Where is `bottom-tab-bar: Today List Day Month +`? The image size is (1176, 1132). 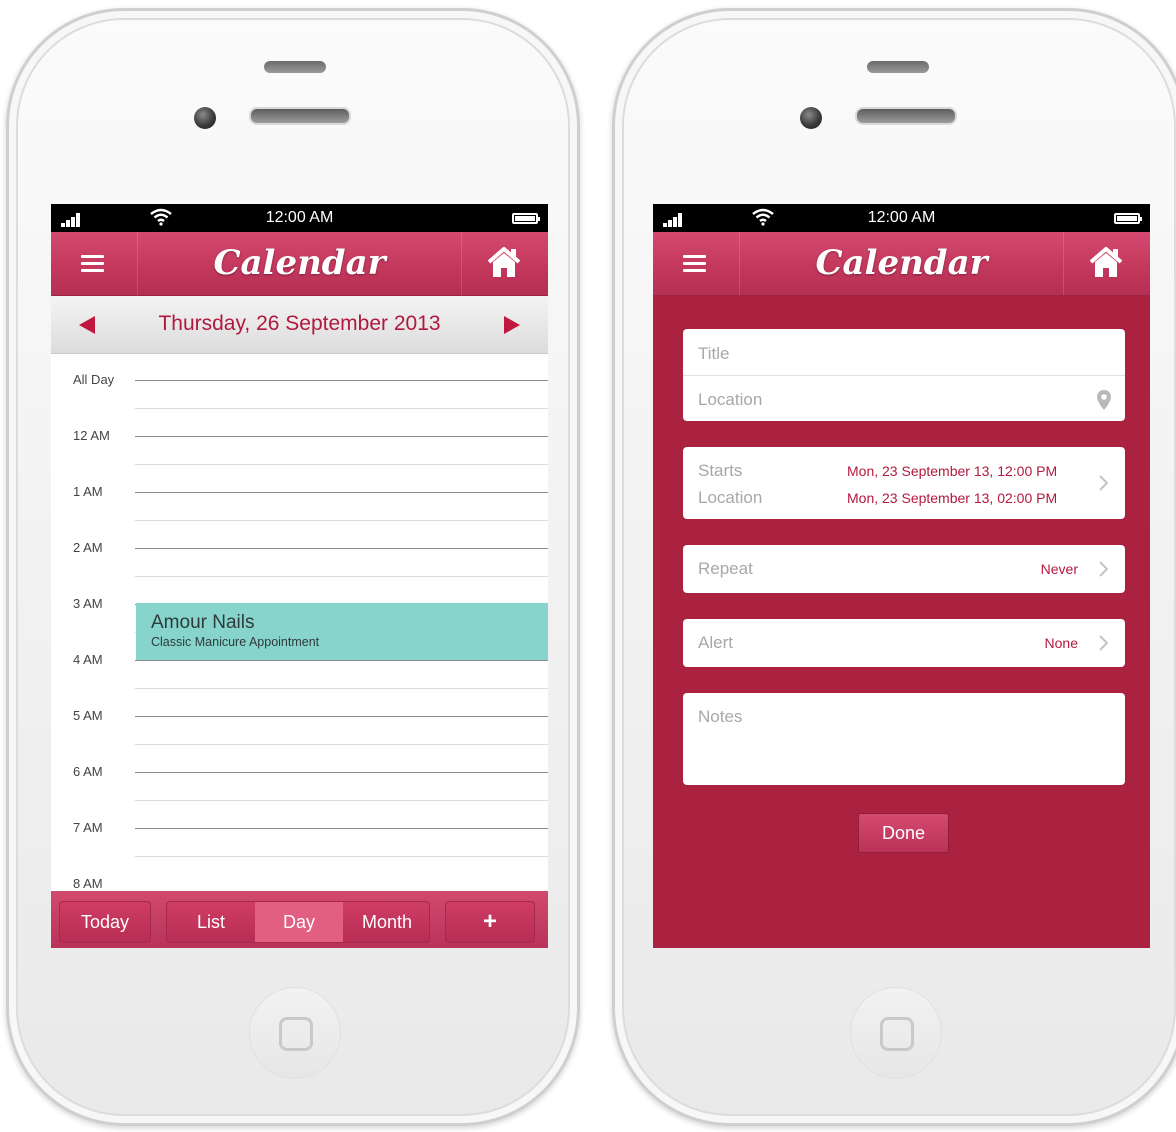 bottom-tab-bar: Today List Day Month + is located at coordinates (299, 919).